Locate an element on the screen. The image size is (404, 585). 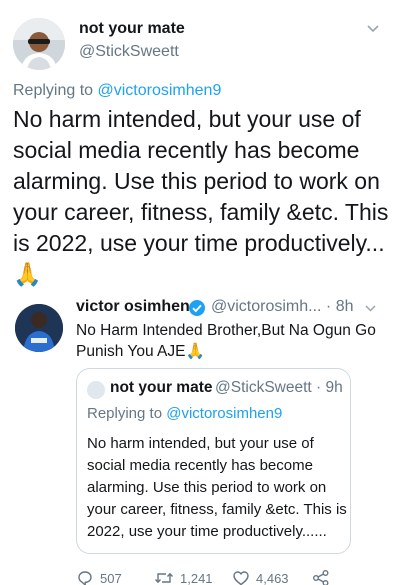
user-handle-time: @victorosimh... · 8h is located at coordinates (282, 307).